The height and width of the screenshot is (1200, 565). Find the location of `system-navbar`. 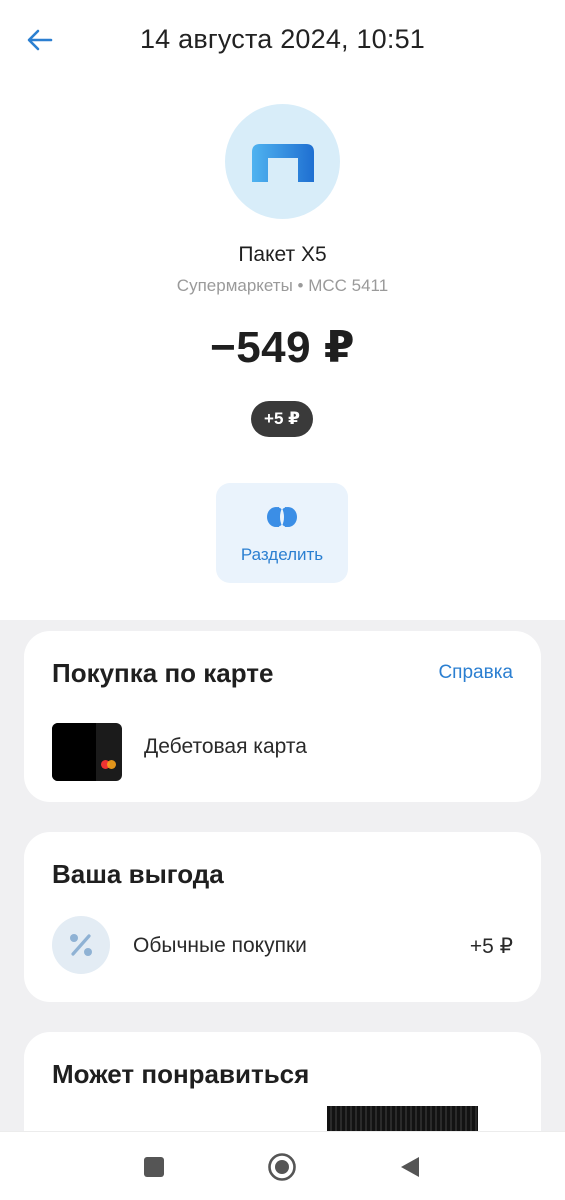

system-navbar is located at coordinates (282, 1165).